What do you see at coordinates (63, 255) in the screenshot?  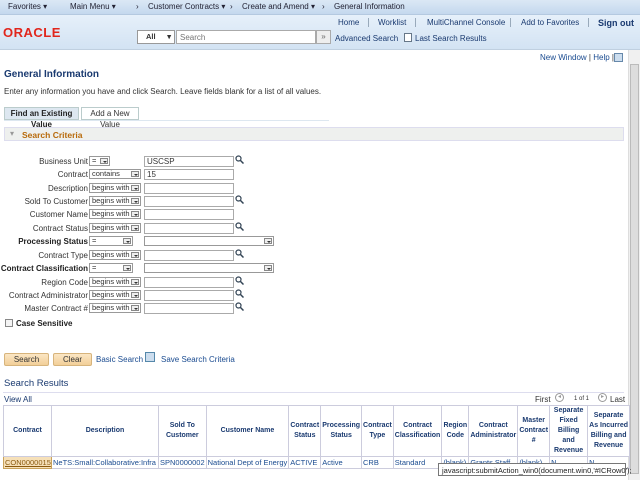 I see `field-label: Contract Type` at bounding box center [63, 255].